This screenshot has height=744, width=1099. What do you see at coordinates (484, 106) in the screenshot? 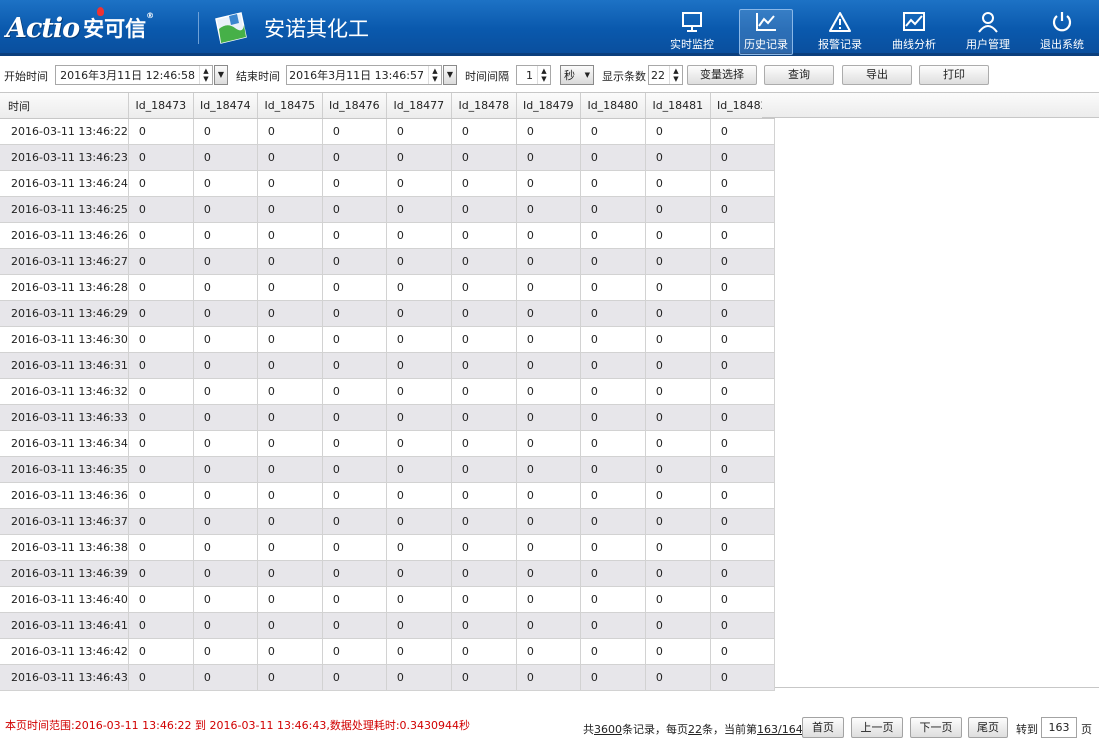
I see `column-header: Id_18478` at bounding box center [484, 106].